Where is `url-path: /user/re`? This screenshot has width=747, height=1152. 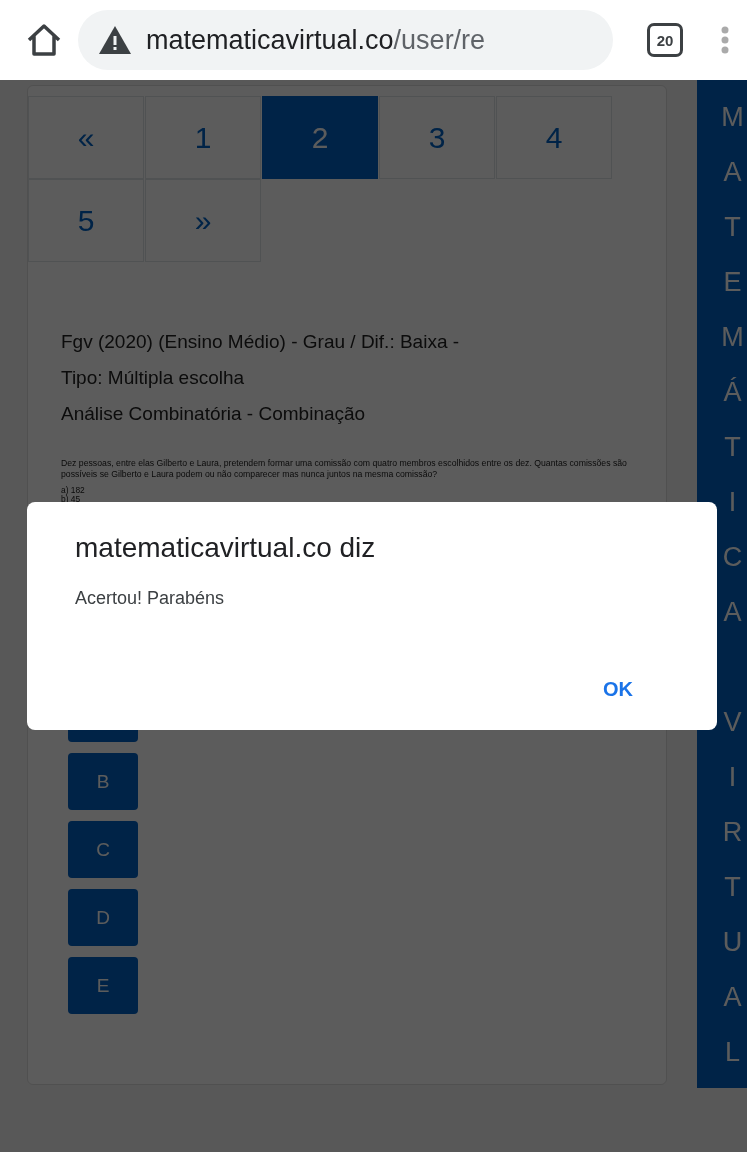 url-path: /user/re is located at coordinates (439, 39).